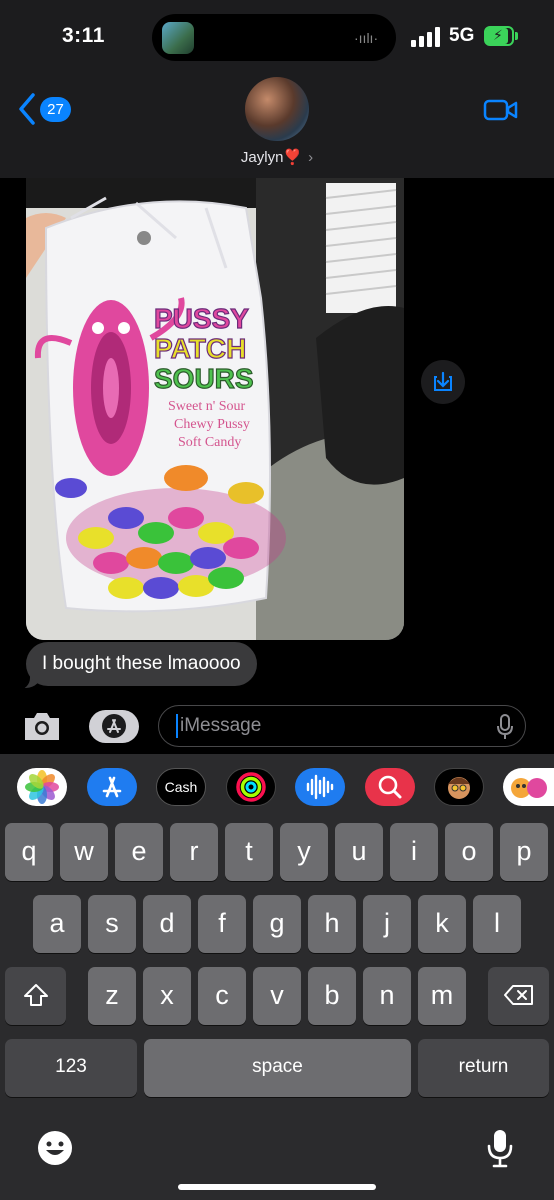  What do you see at coordinates (207, 406) in the screenshot?
I see `package-tagline-1: Sweet n' Sour` at bounding box center [207, 406].